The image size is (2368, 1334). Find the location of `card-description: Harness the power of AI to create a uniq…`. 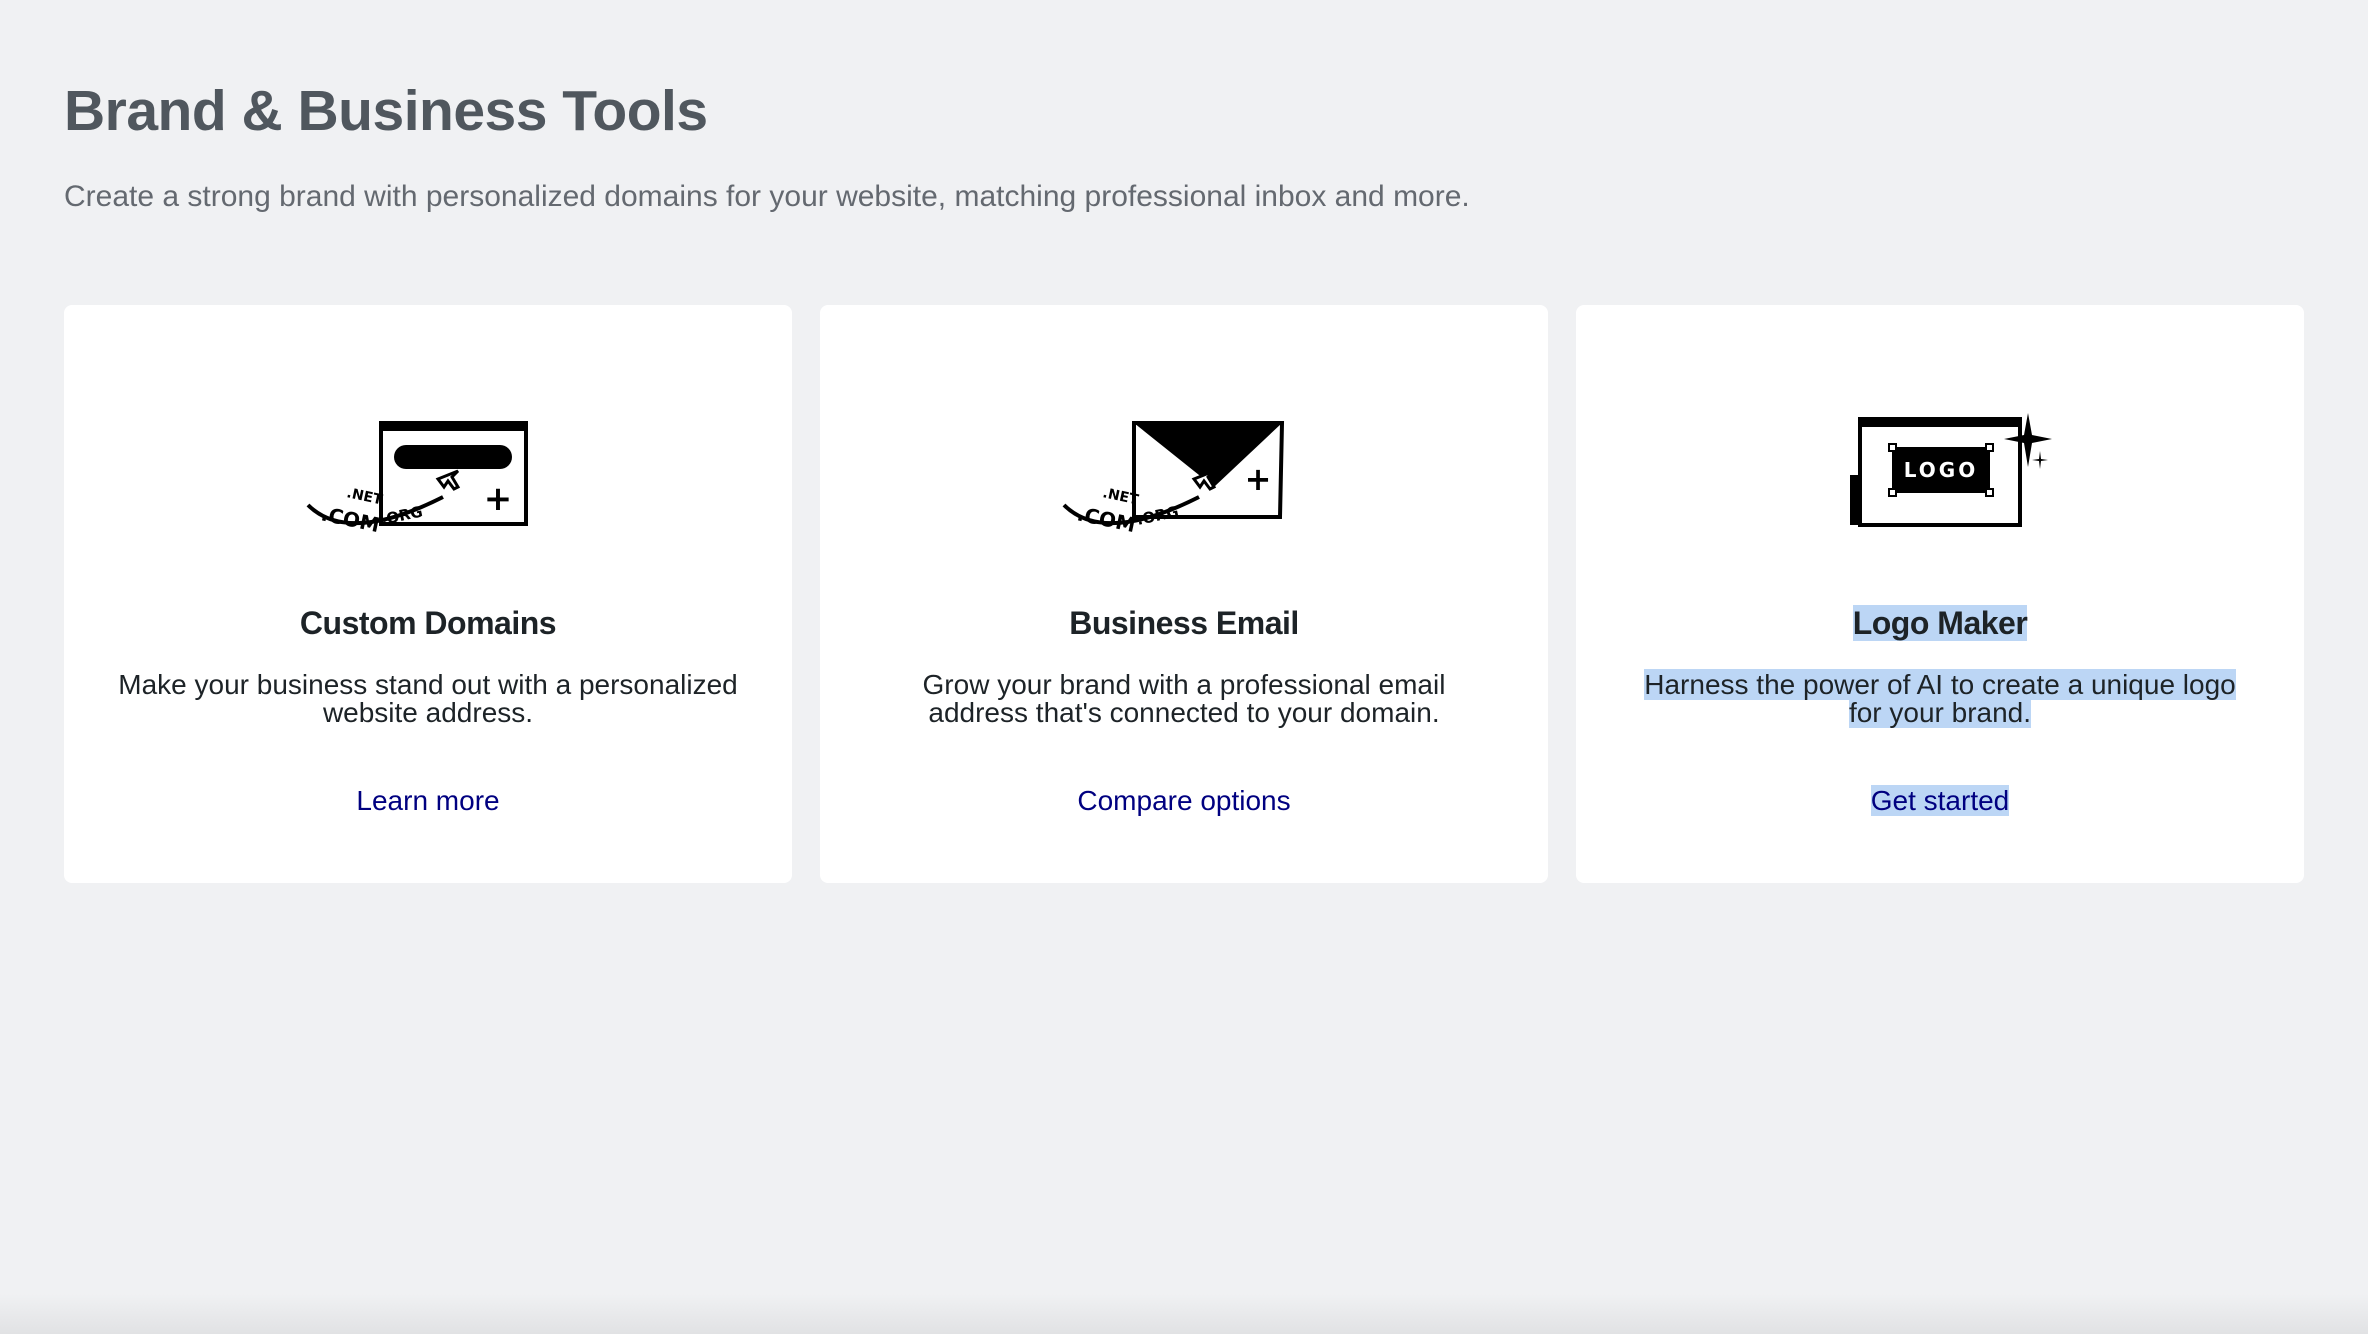

card-description: Harness the power of AI to create a uniq… is located at coordinates (1940, 698).